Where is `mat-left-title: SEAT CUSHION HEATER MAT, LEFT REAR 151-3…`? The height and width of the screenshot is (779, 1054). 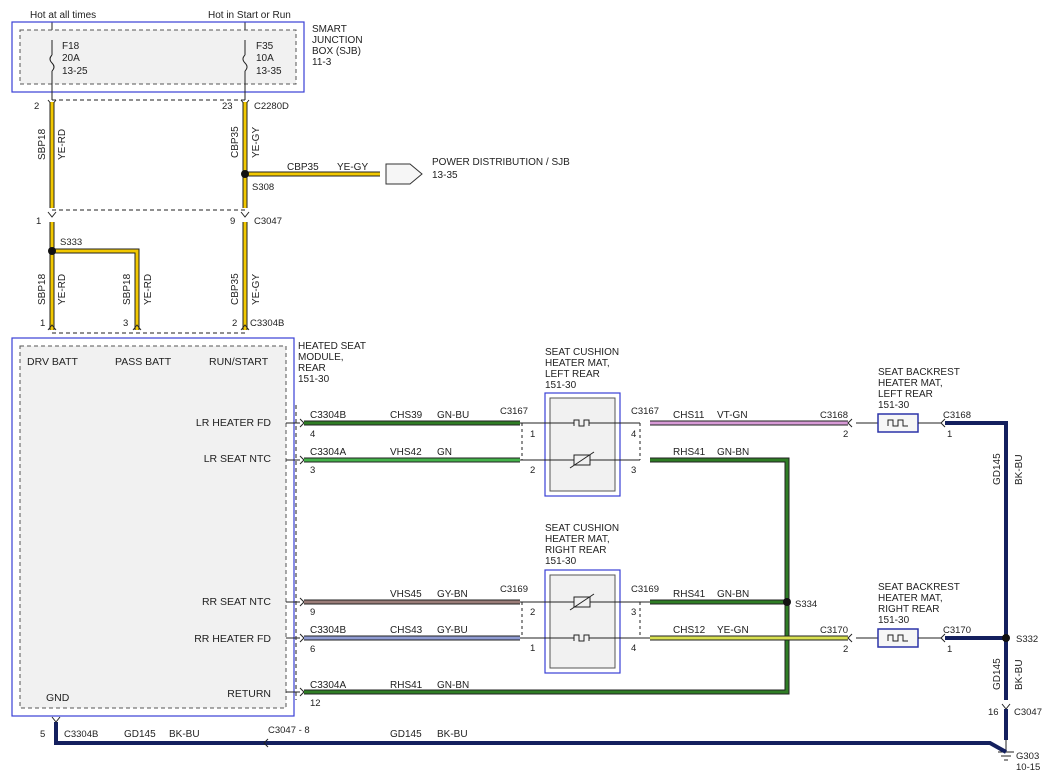
mat-left-title: SEAT CUSHION HEATER MAT, LEFT REAR 151-3… is located at coordinates (582, 369).